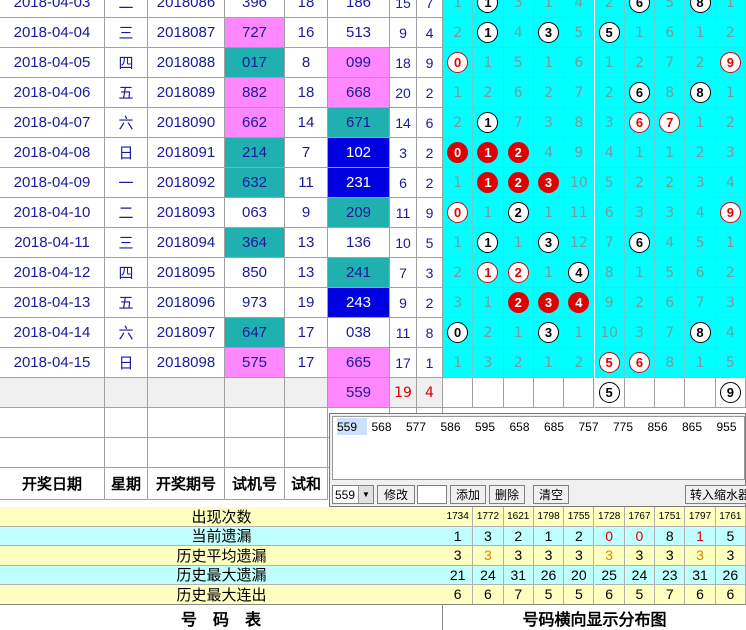 This screenshot has height=630, width=746. What do you see at coordinates (353, 494) in the screenshot?
I see `number-select: 559 ▼` at bounding box center [353, 494].